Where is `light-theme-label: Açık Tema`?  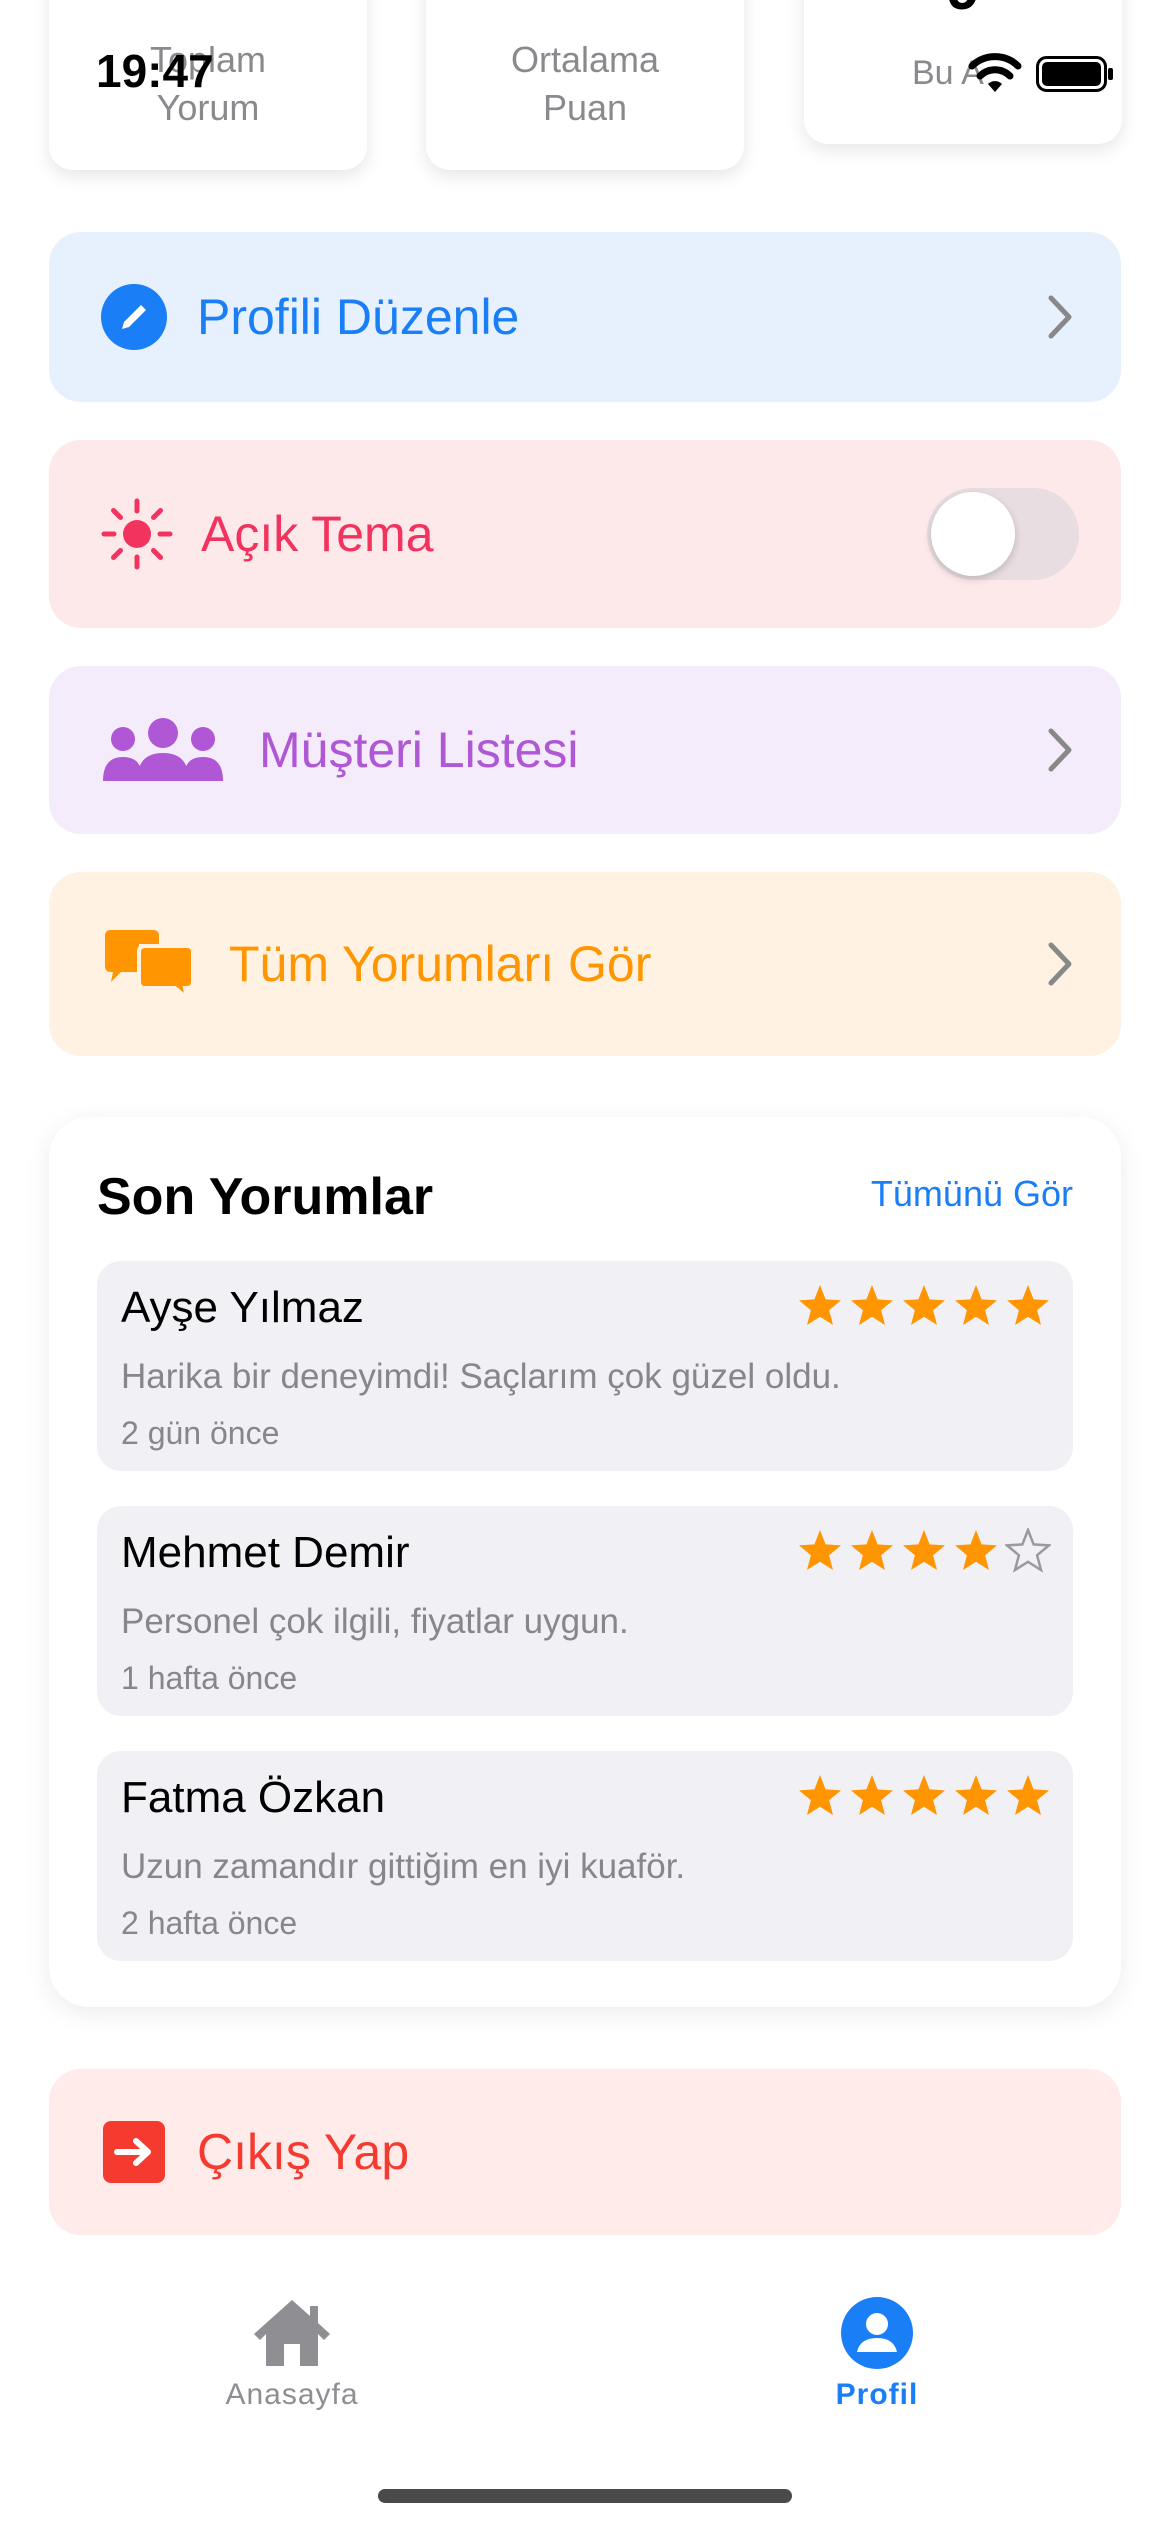
light-theme-label: Açık Tema is located at coordinates (317, 534).